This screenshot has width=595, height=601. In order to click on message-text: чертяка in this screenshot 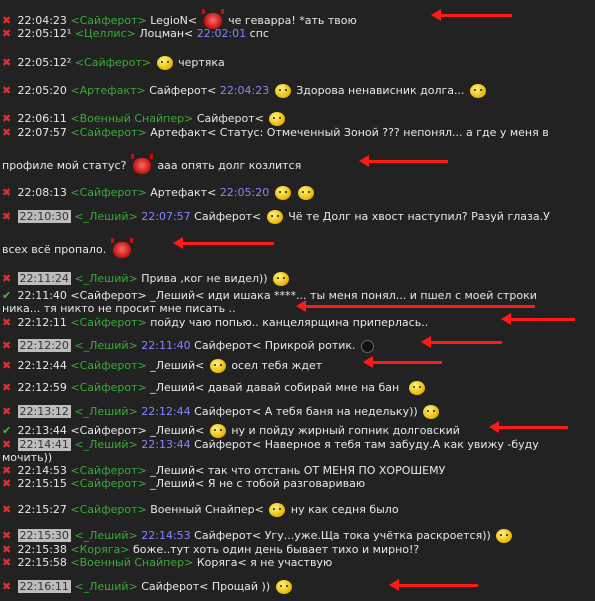, I will do `click(201, 62)`.